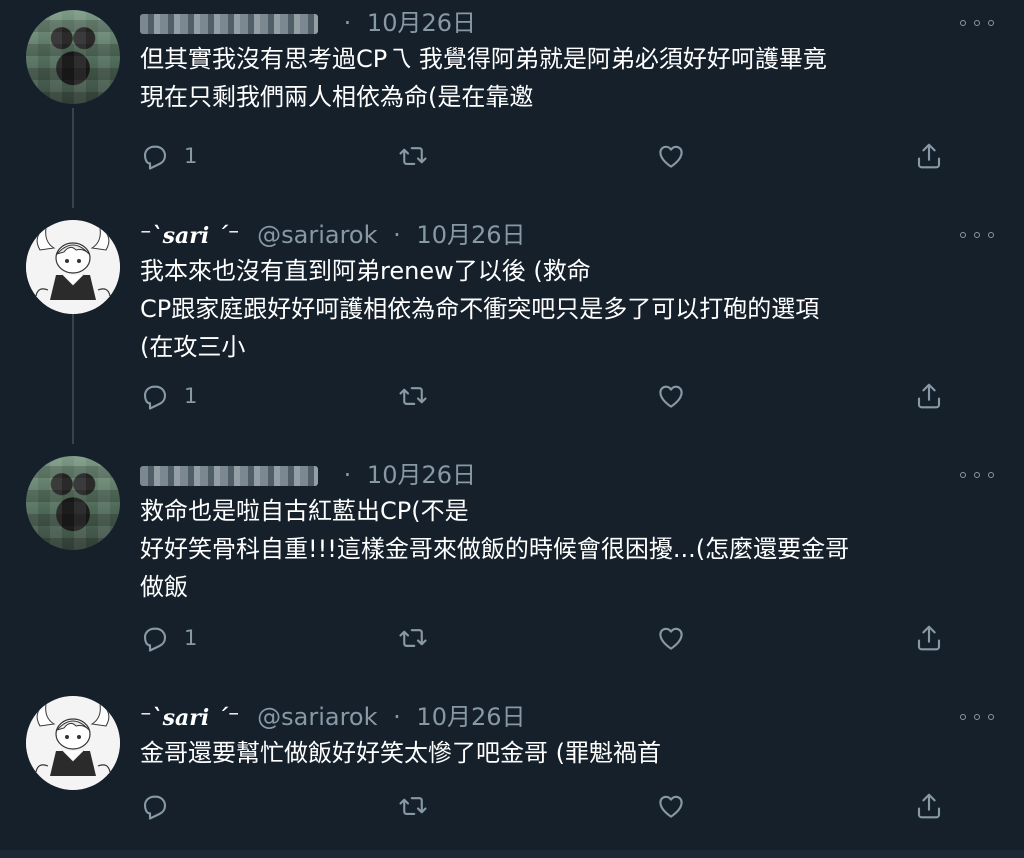  What do you see at coordinates (480, 309) in the screenshot?
I see `tweet-text-line: CP跟家庭跟好好呵護相依為命不衝突吧只是多了可以打砲的選項` at bounding box center [480, 309].